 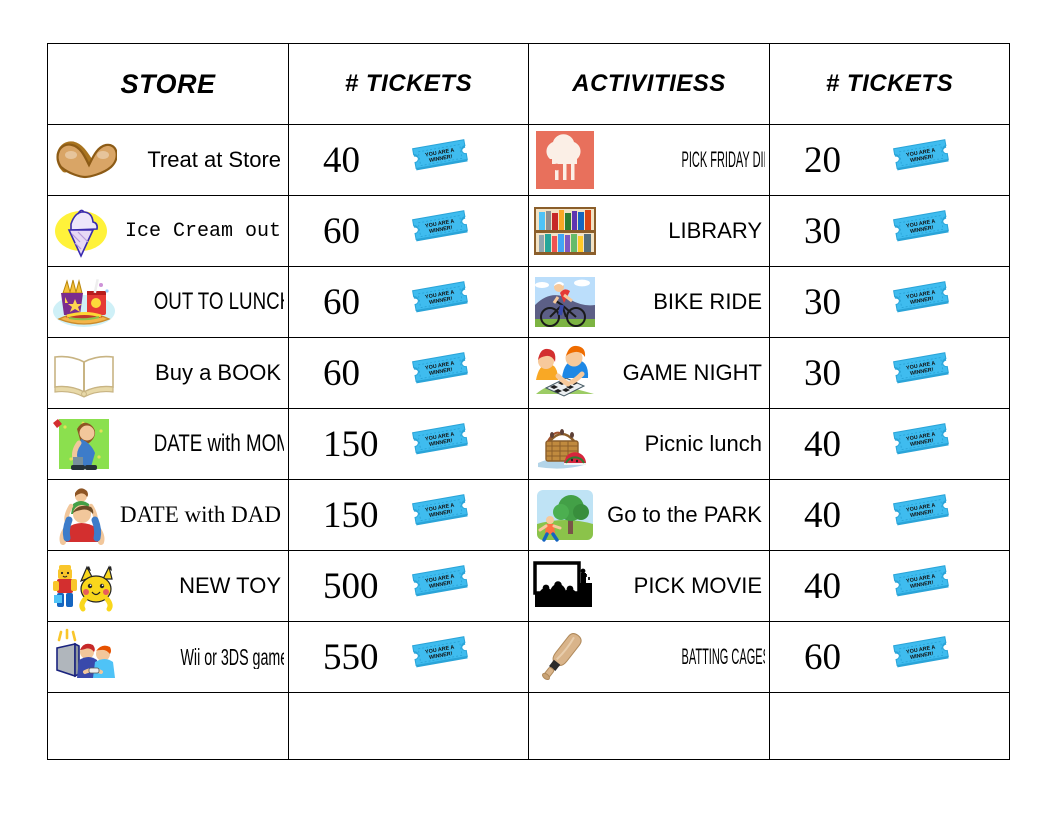 I want to click on activity-item-label: LIBRARY, so click(x=715, y=231).